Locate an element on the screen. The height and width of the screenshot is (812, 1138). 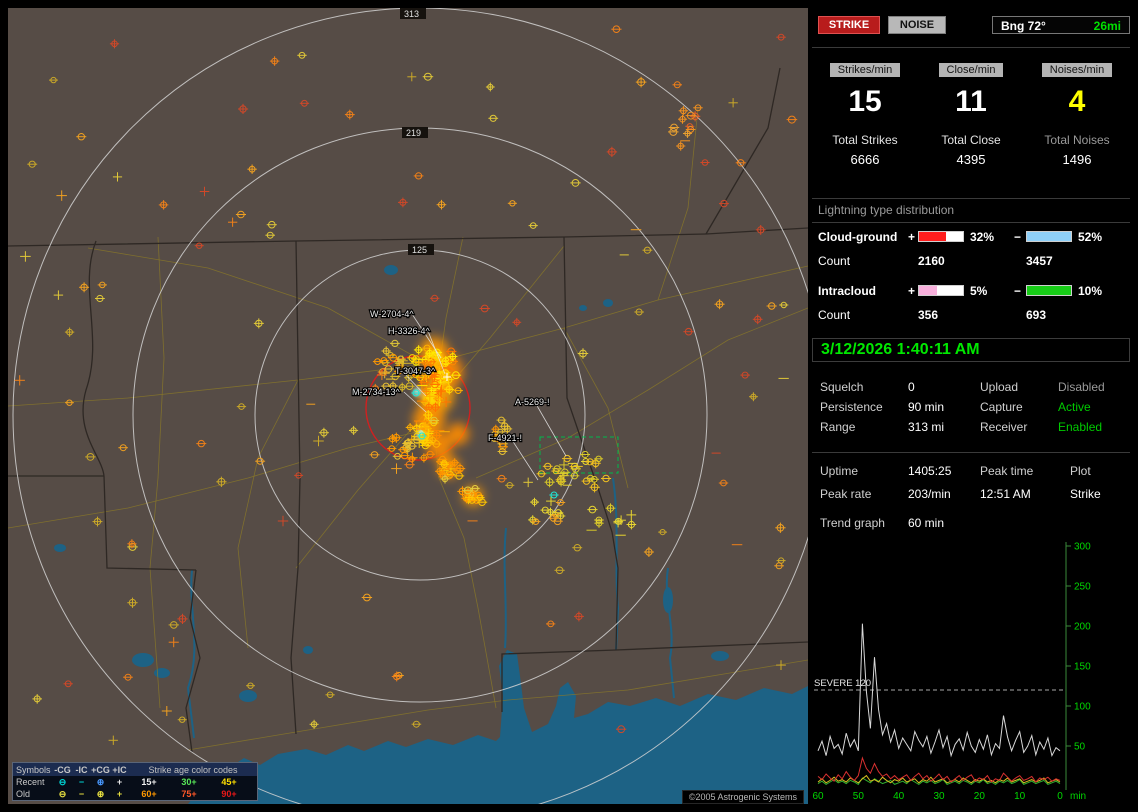
trend-graph-duration: 60 min is located at coordinates (926, 523).